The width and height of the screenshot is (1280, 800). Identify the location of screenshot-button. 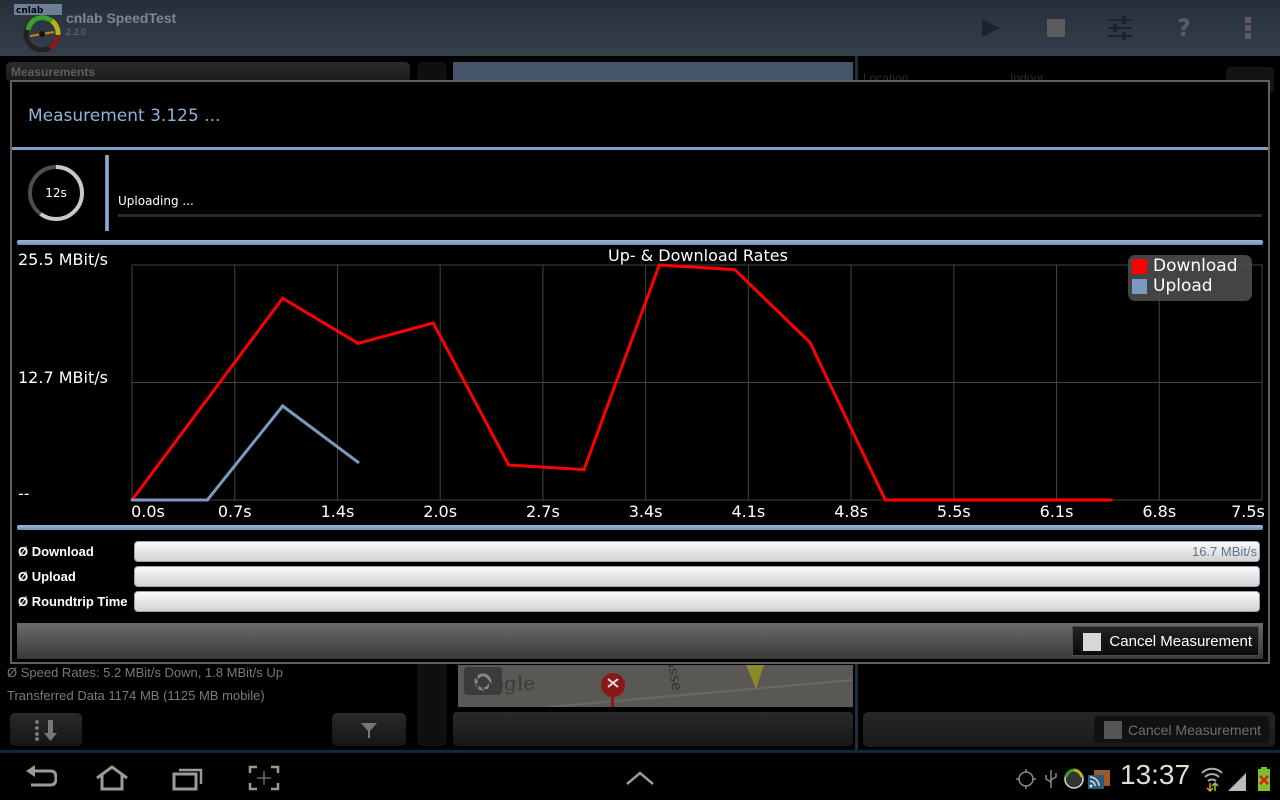
(264, 778).